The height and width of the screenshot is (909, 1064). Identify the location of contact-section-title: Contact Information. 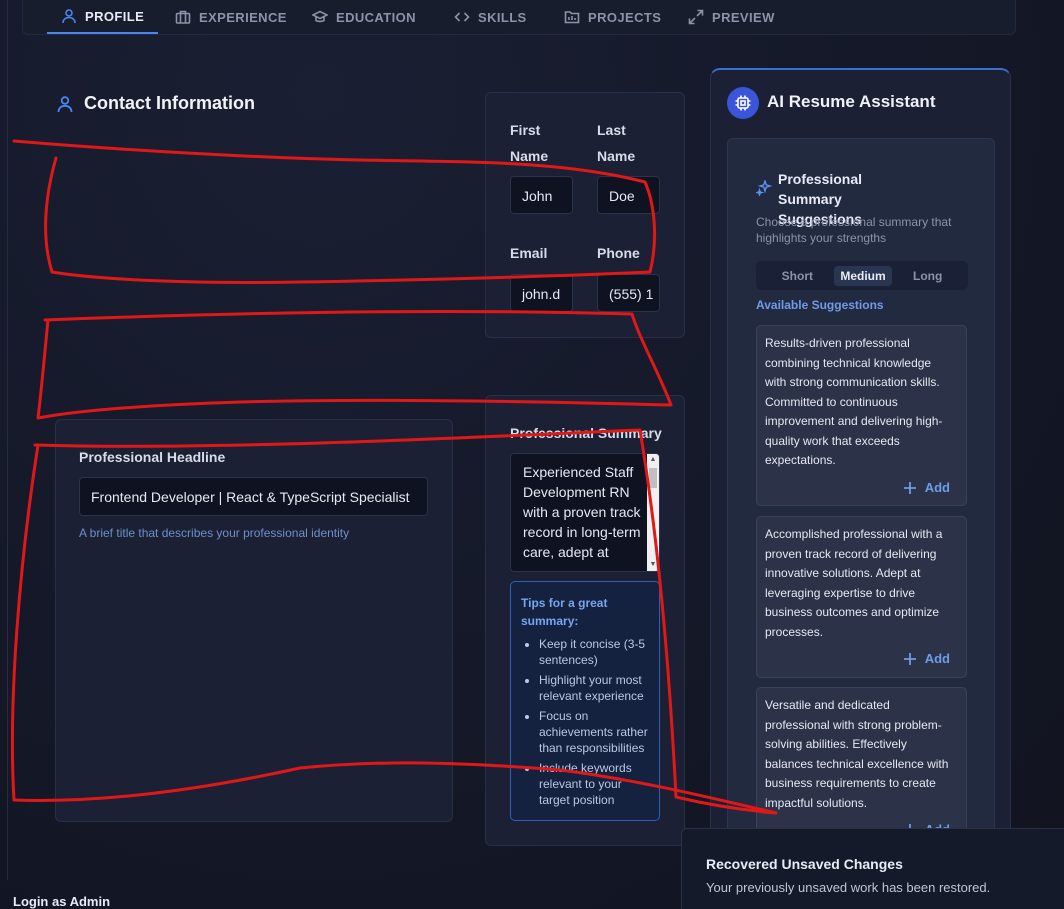
(155, 103).